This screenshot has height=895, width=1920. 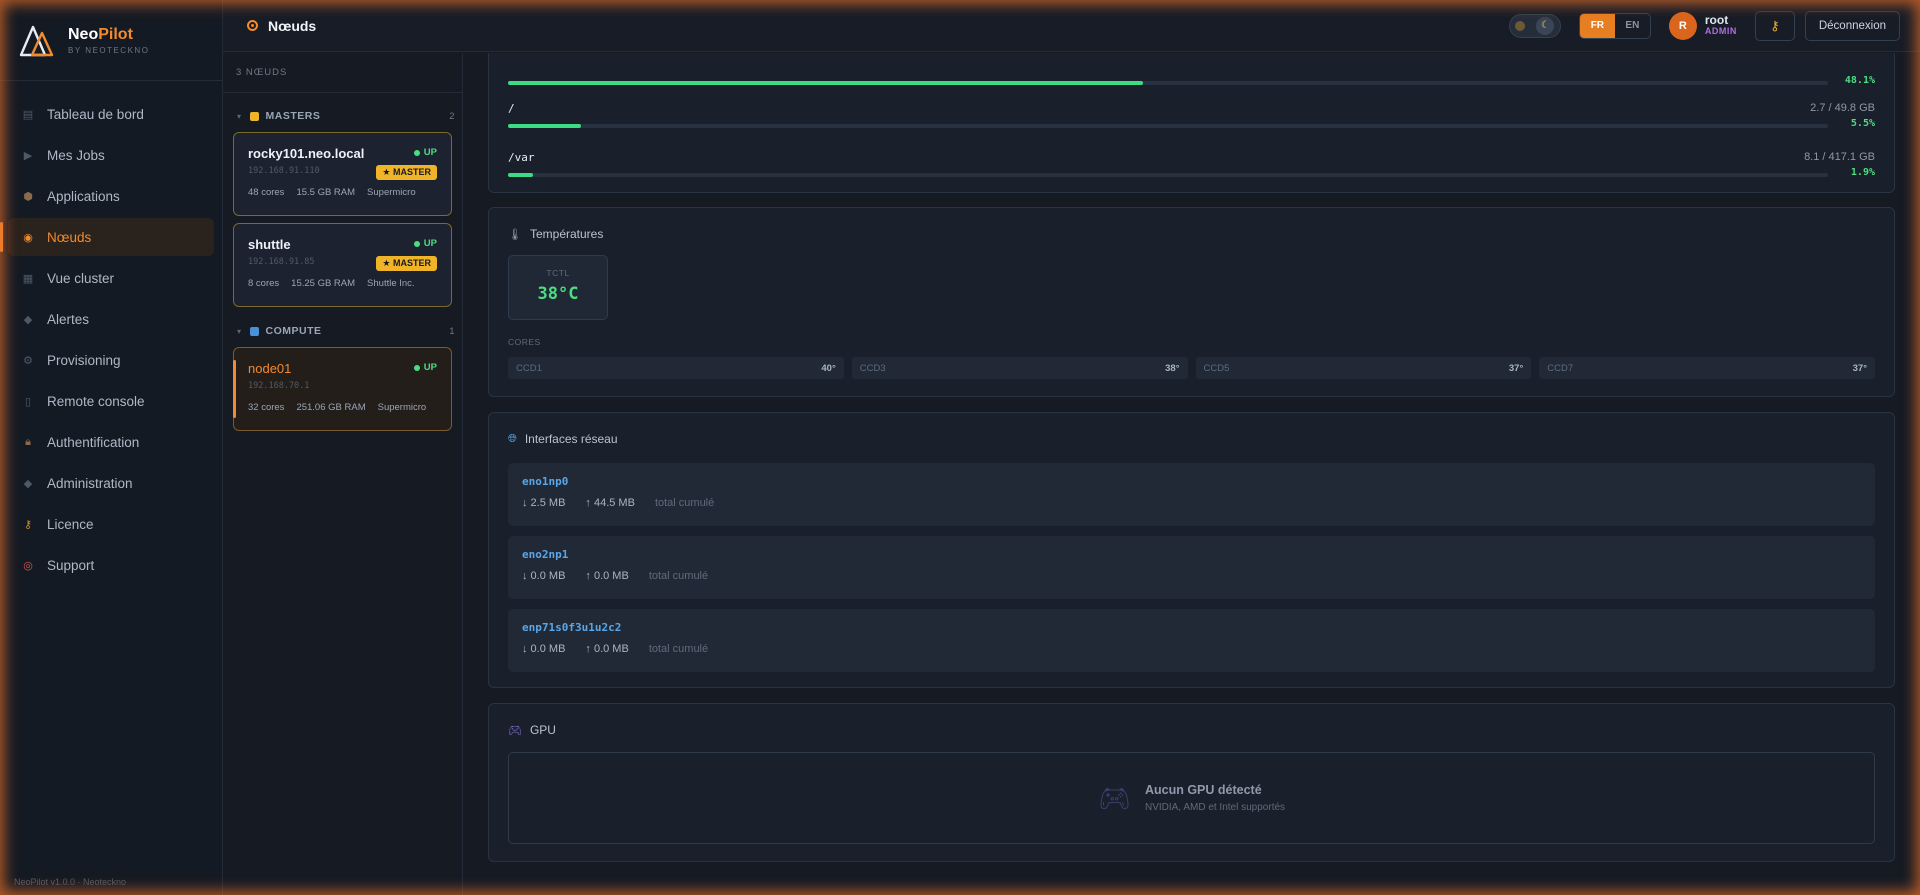 I want to click on dashboard-icon: ▤, so click(x=28, y=114).